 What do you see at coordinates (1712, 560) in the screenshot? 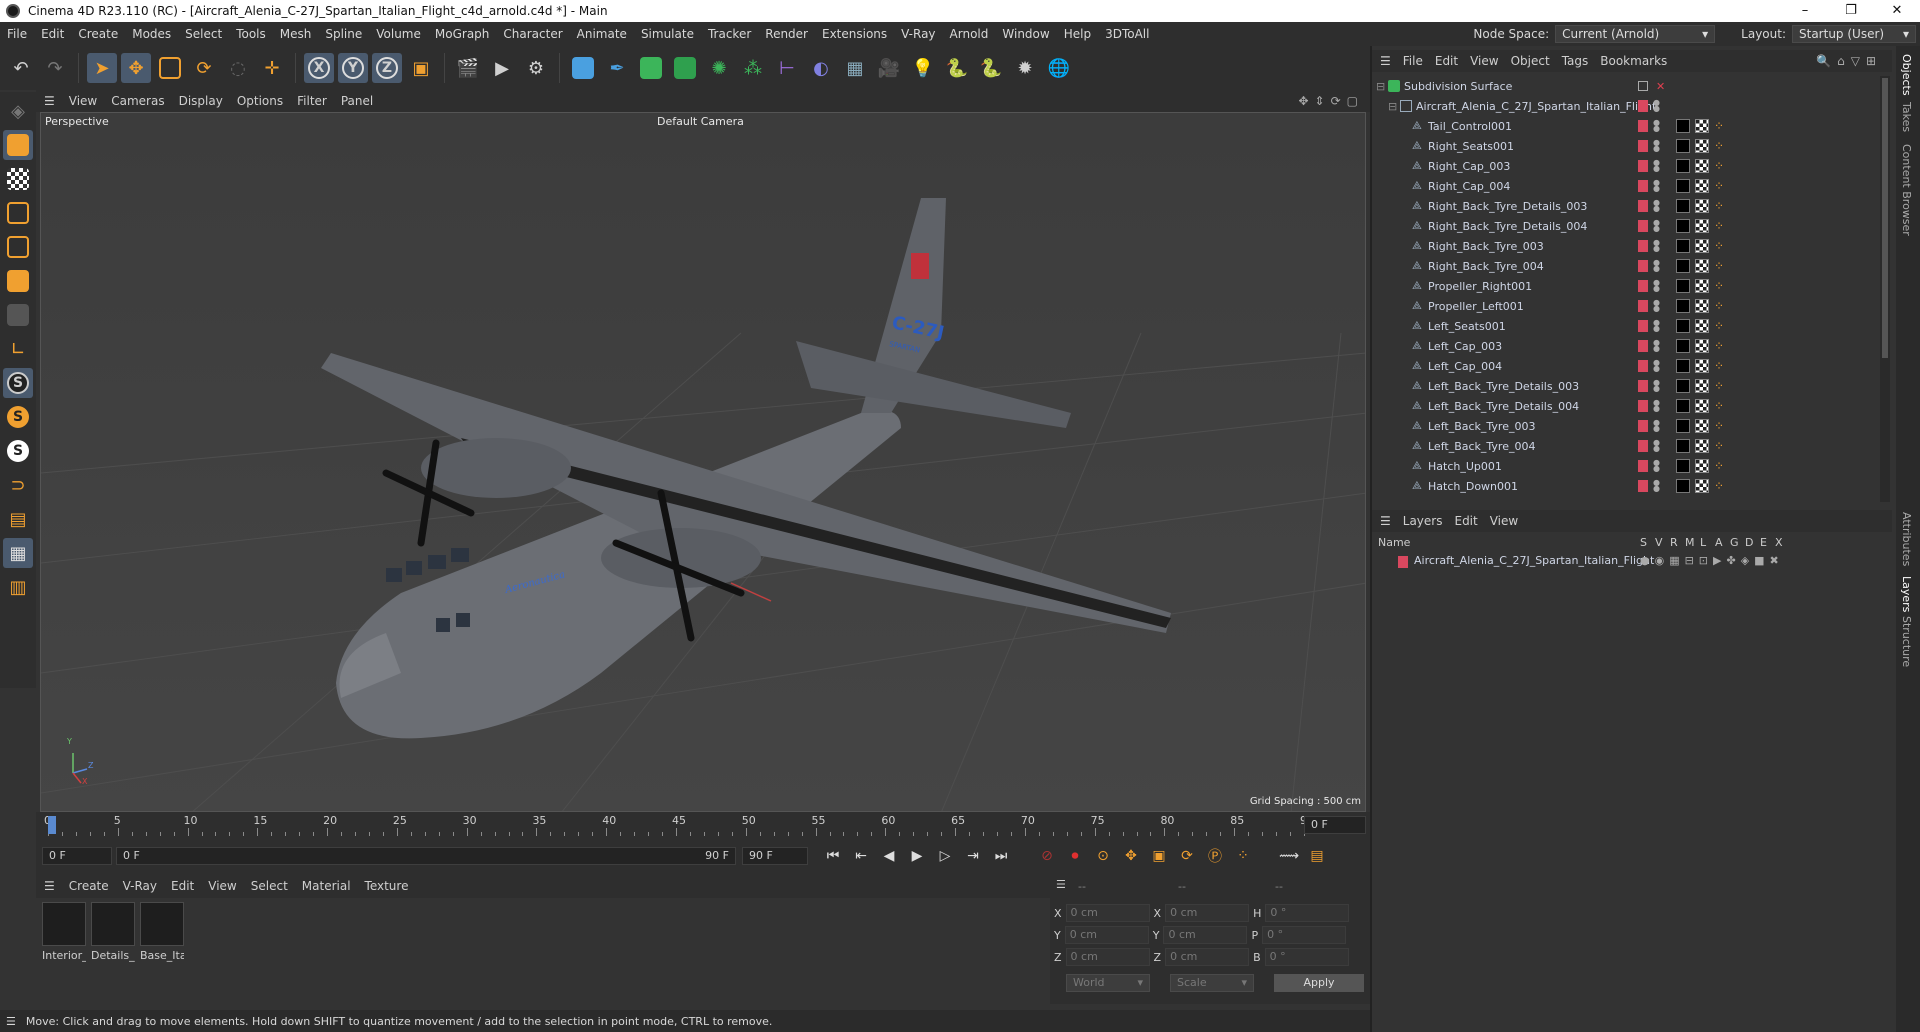
I see `layer-flag-icons: ●◉▦⊟⊡▶✤◈■✖` at bounding box center [1712, 560].